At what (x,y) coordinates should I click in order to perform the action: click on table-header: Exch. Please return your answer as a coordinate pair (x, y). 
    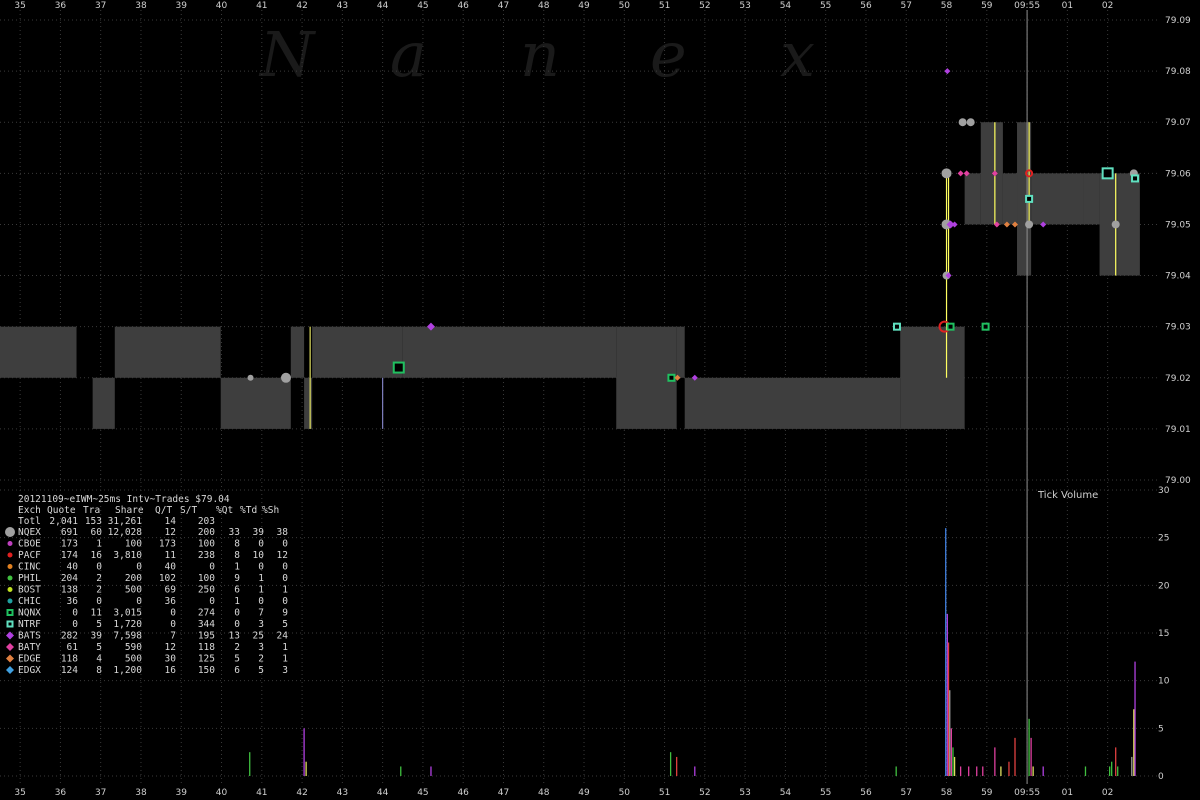
    Looking at the image, I should click on (29, 510).